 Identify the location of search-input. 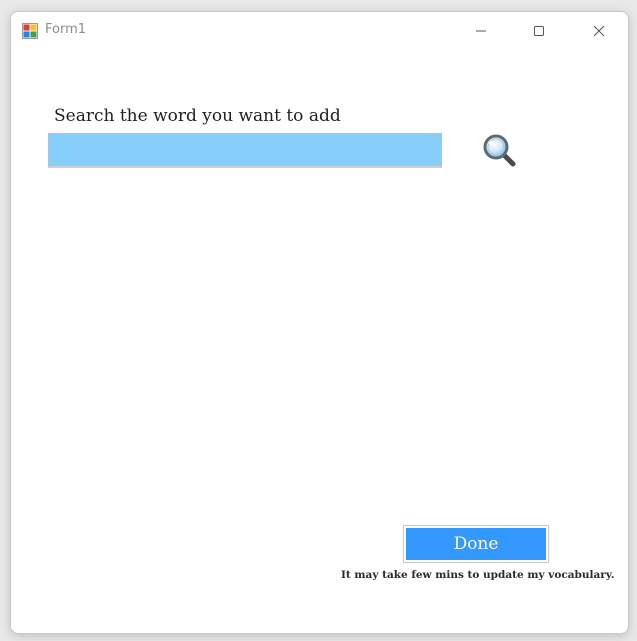
(245, 150).